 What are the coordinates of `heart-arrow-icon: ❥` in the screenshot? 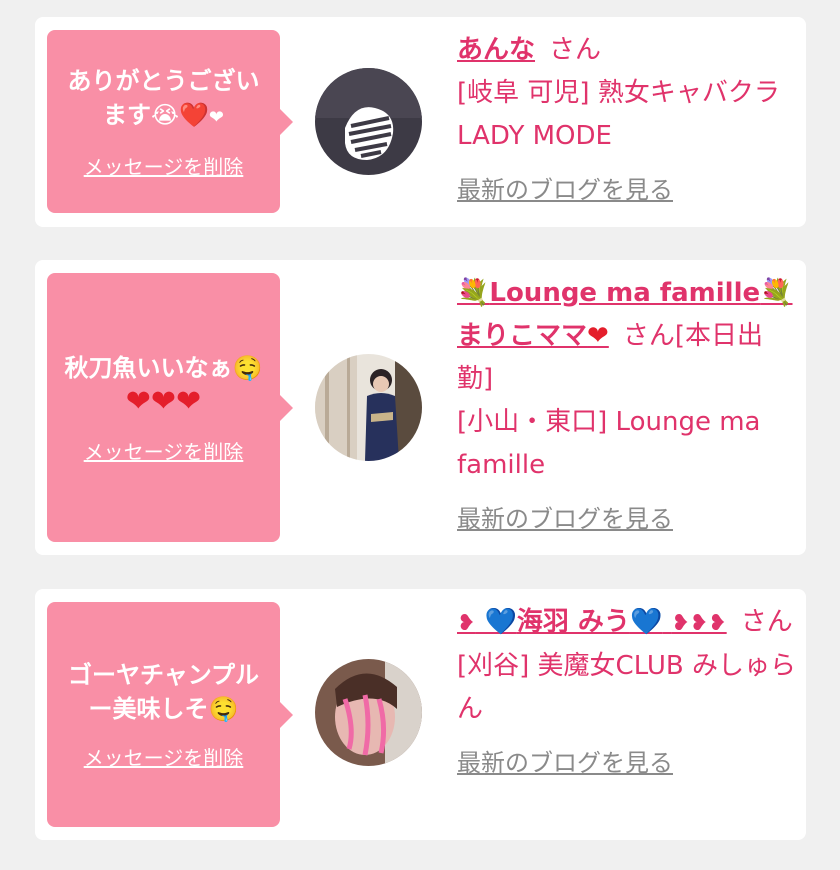 It's located at (466, 623).